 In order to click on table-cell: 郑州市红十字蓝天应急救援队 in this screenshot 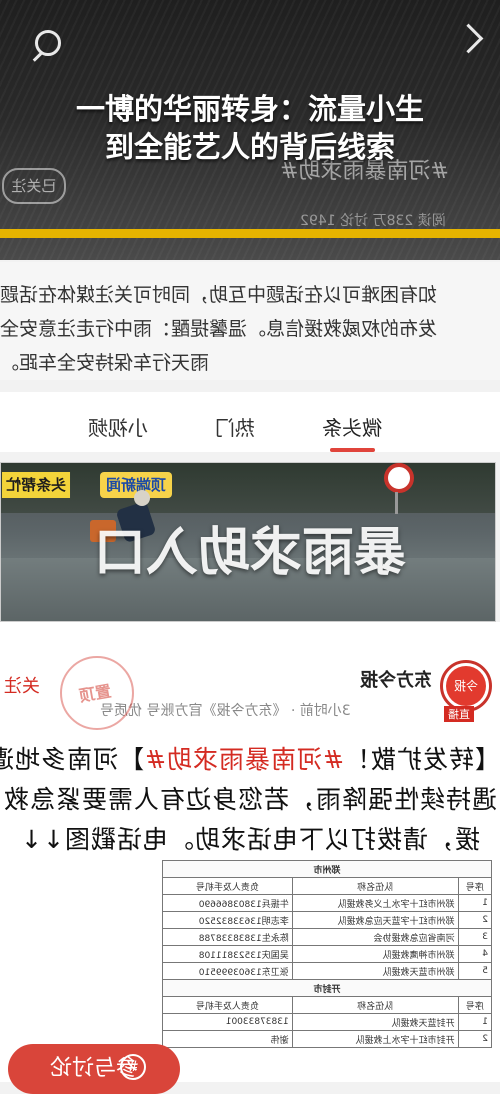, I will do `click(375, 920)`.